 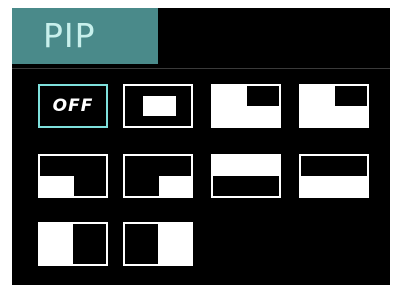 I want to click on header-divider, so click(x=201, y=68).